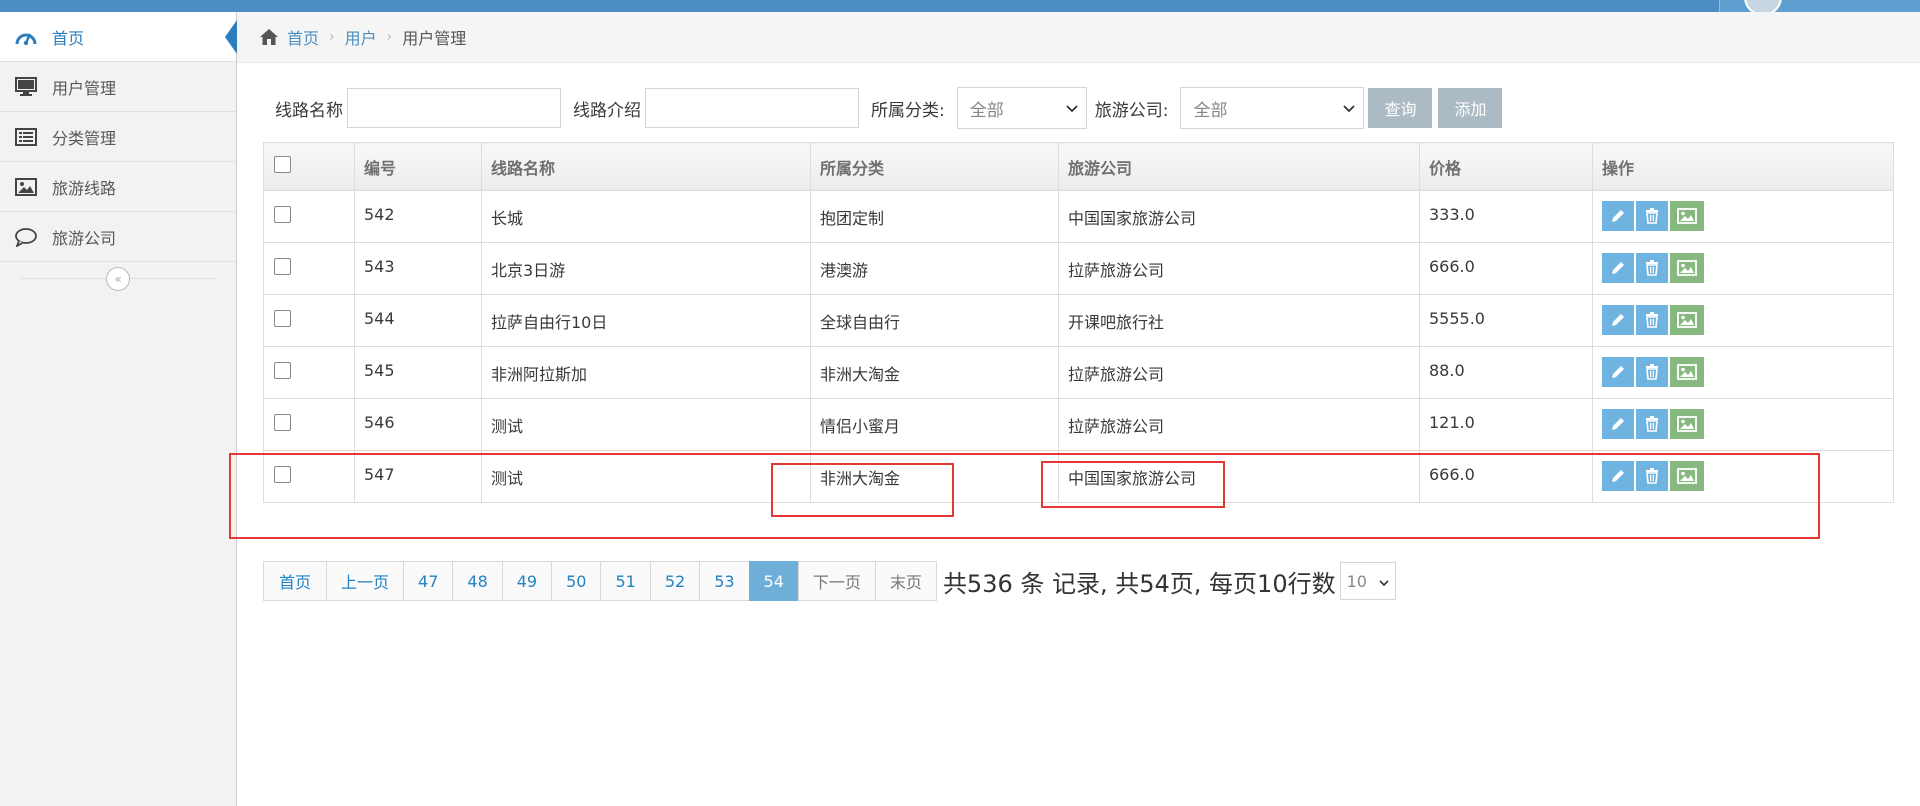  I want to click on highlight-category-annotation, so click(862, 490).